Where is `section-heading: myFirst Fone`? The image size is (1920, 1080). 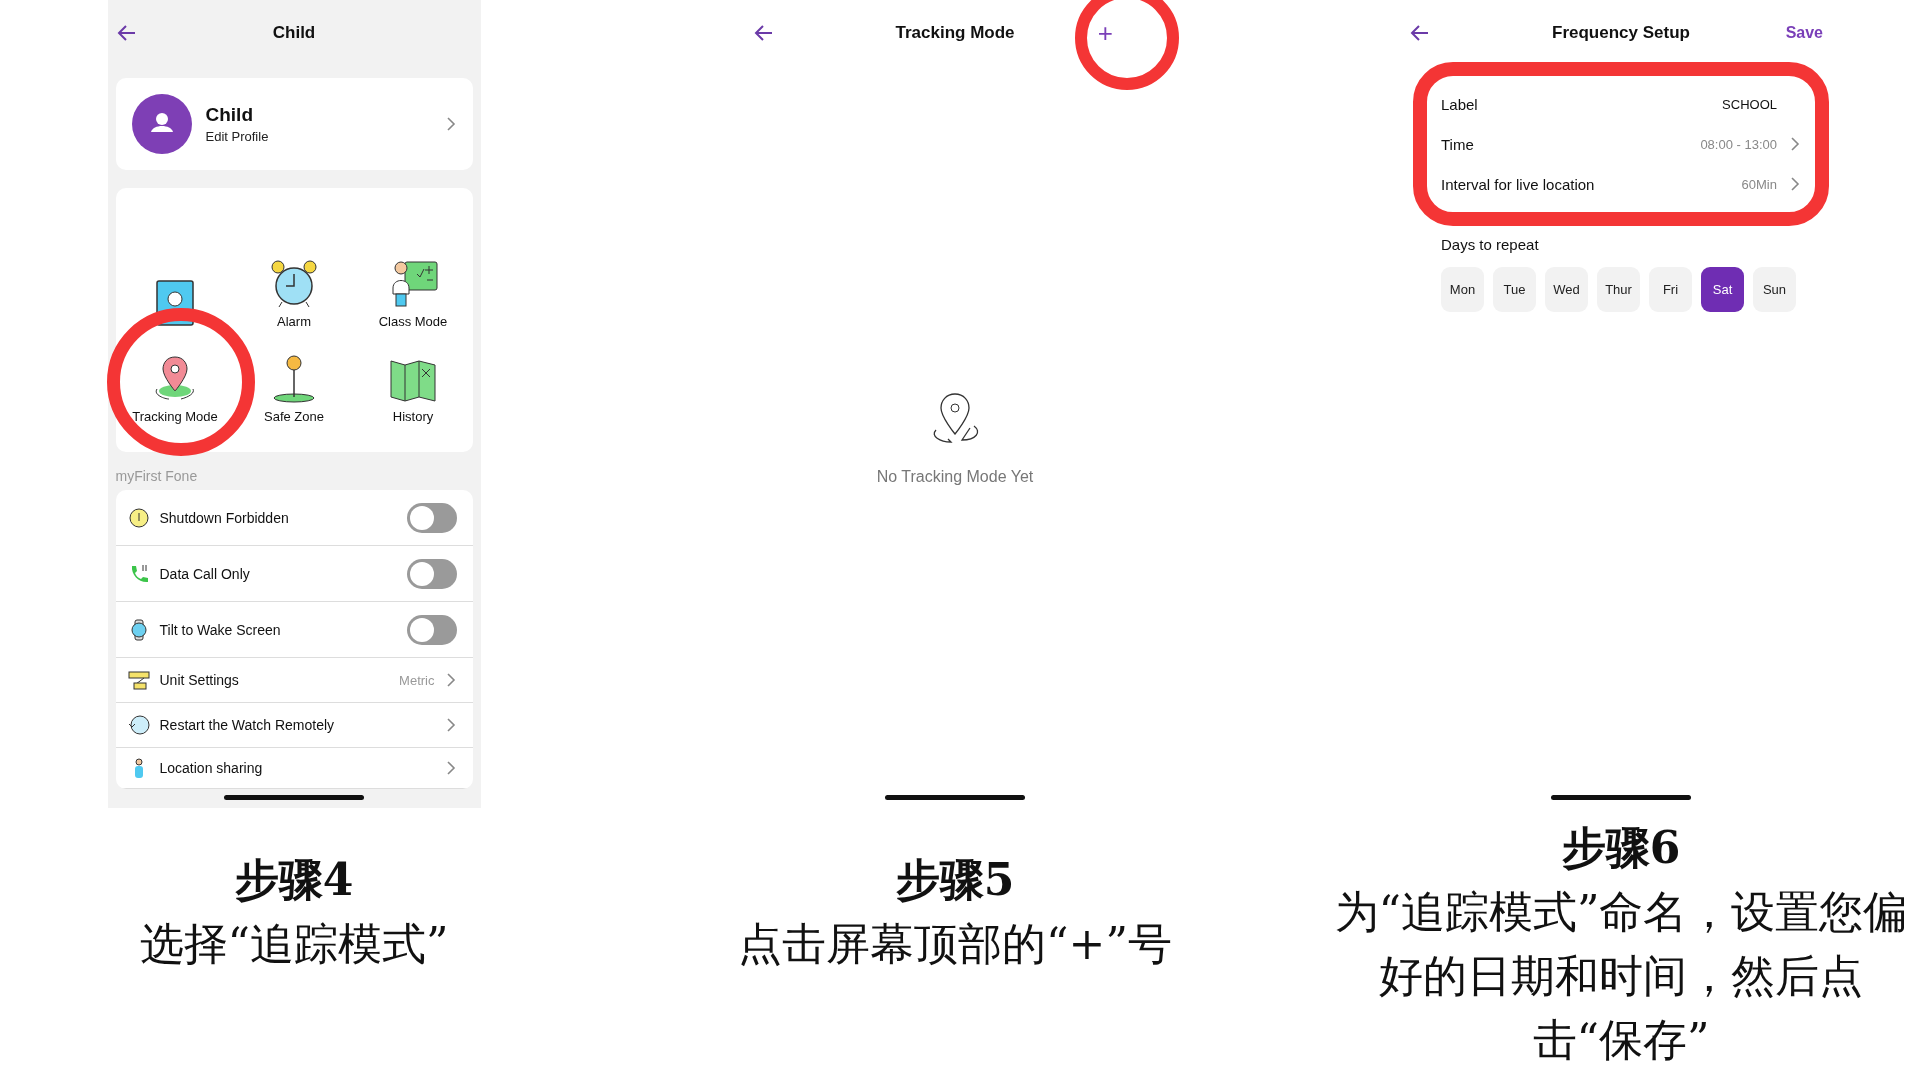
section-heading: myFirst Fone is located at coordinates (156, 476).